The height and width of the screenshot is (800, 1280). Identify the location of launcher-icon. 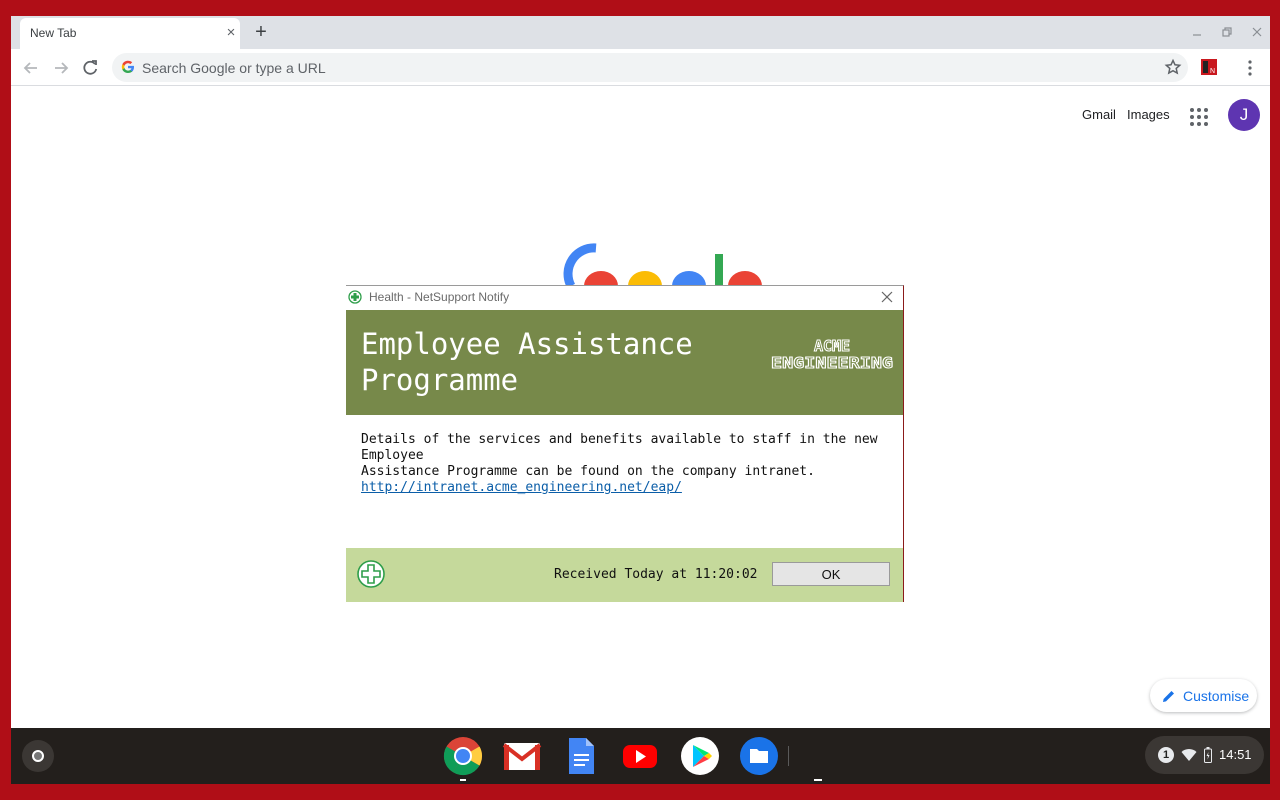
(38, 756).